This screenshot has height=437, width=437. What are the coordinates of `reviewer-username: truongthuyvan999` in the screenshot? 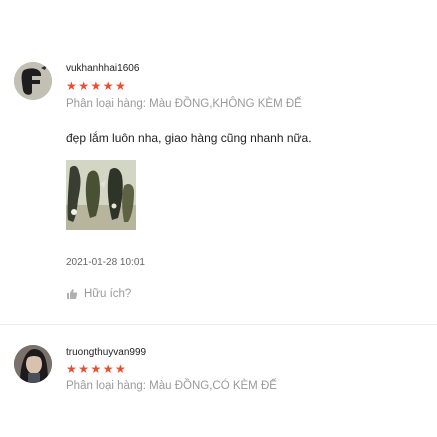 It's located at (106, 352).